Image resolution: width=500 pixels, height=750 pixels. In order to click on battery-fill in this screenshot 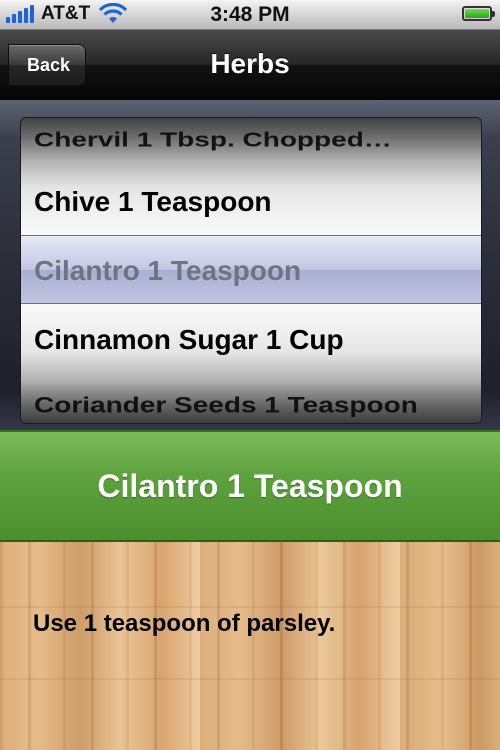, I will do `click(477, 13)`.